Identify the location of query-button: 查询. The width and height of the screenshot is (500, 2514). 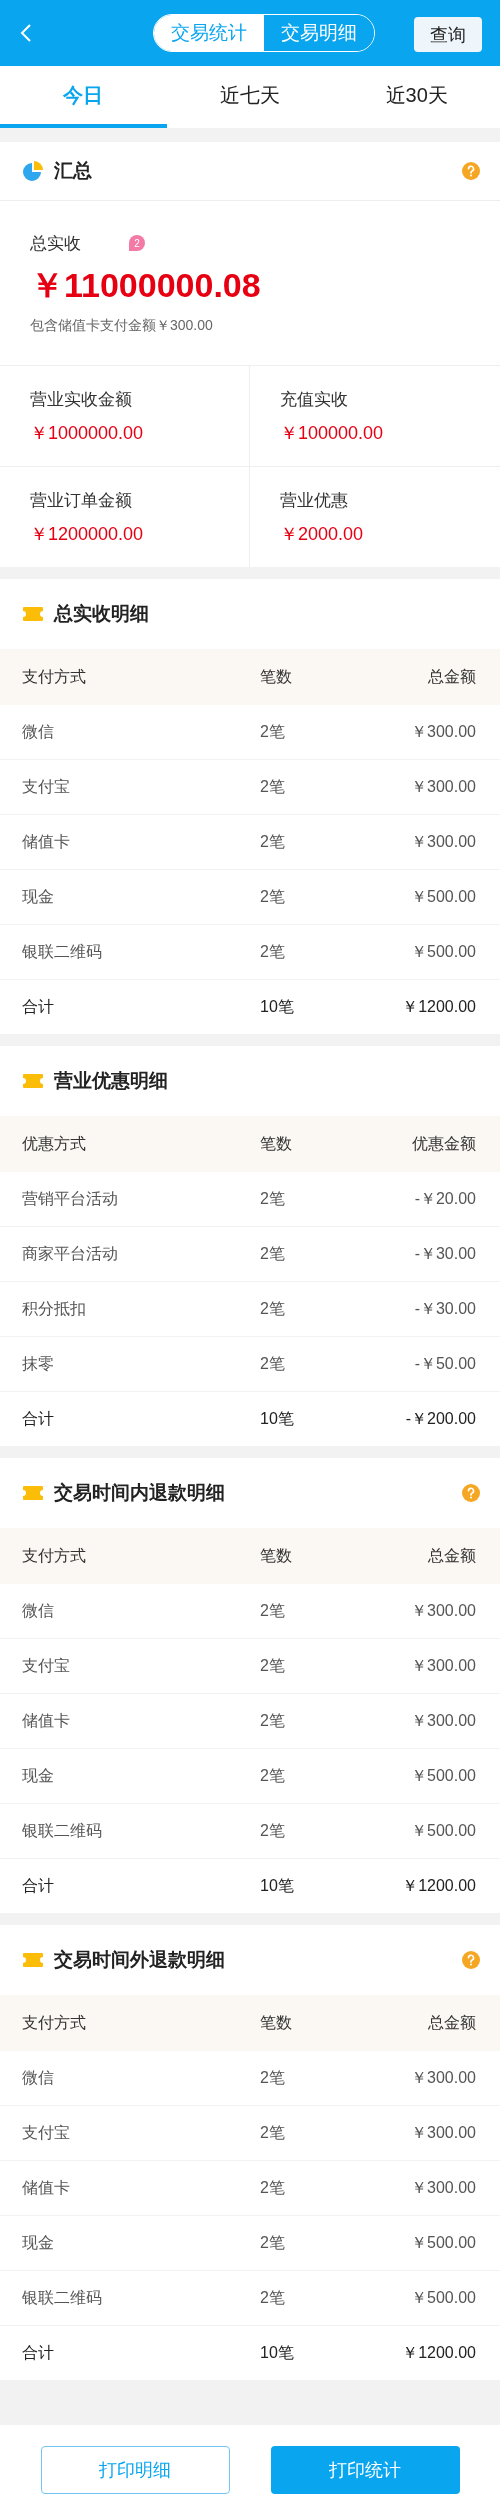
(448, 34).